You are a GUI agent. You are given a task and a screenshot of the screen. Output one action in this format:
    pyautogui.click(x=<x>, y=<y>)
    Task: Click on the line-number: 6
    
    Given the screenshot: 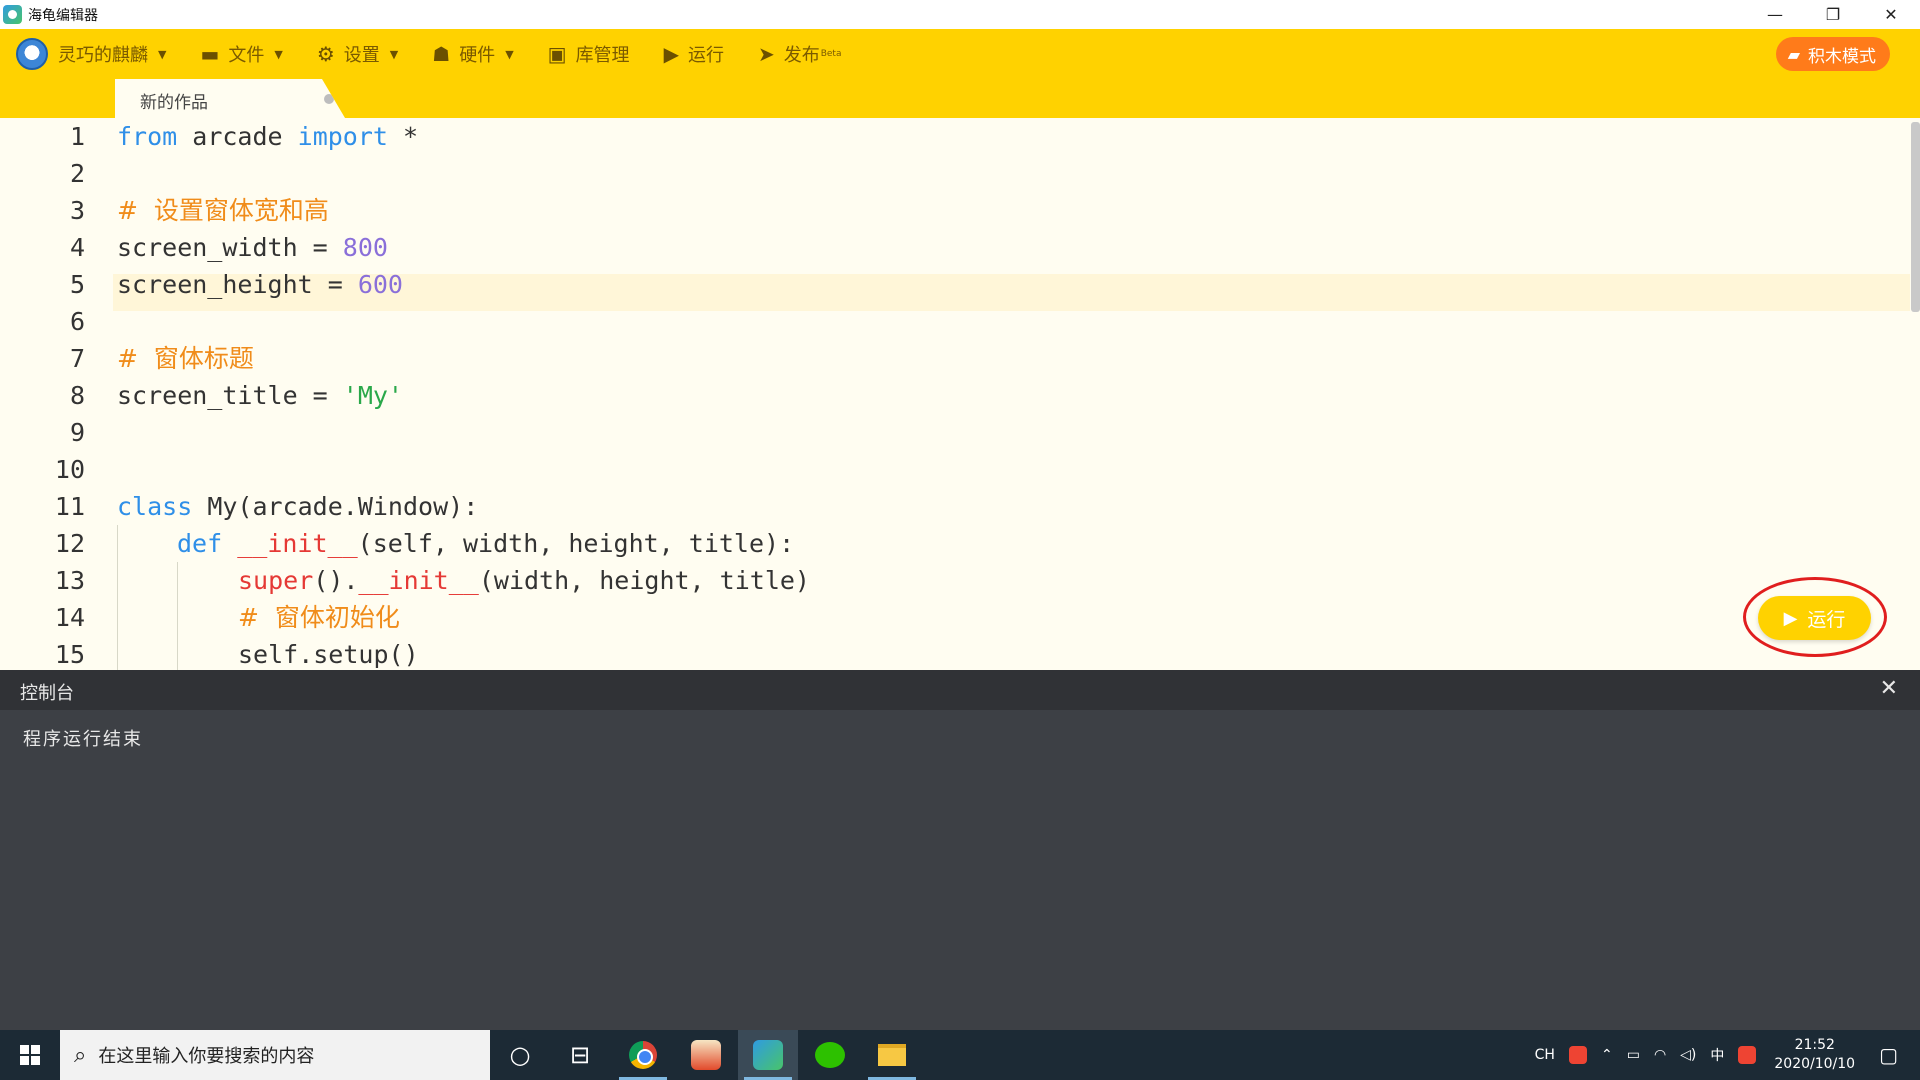 What is the action you would take?
    pyautogui.click(x=77, y=321)
    